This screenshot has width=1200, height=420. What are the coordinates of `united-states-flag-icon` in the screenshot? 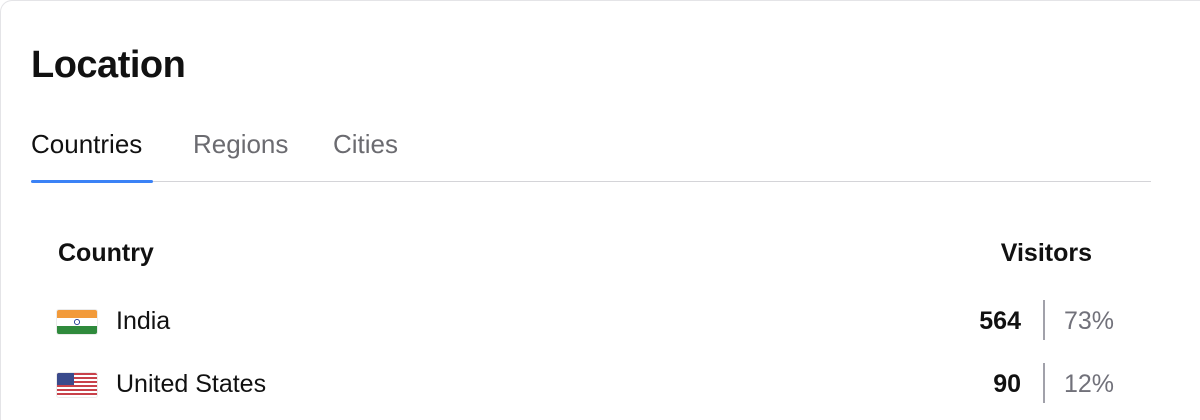 It's located at (77, 385).